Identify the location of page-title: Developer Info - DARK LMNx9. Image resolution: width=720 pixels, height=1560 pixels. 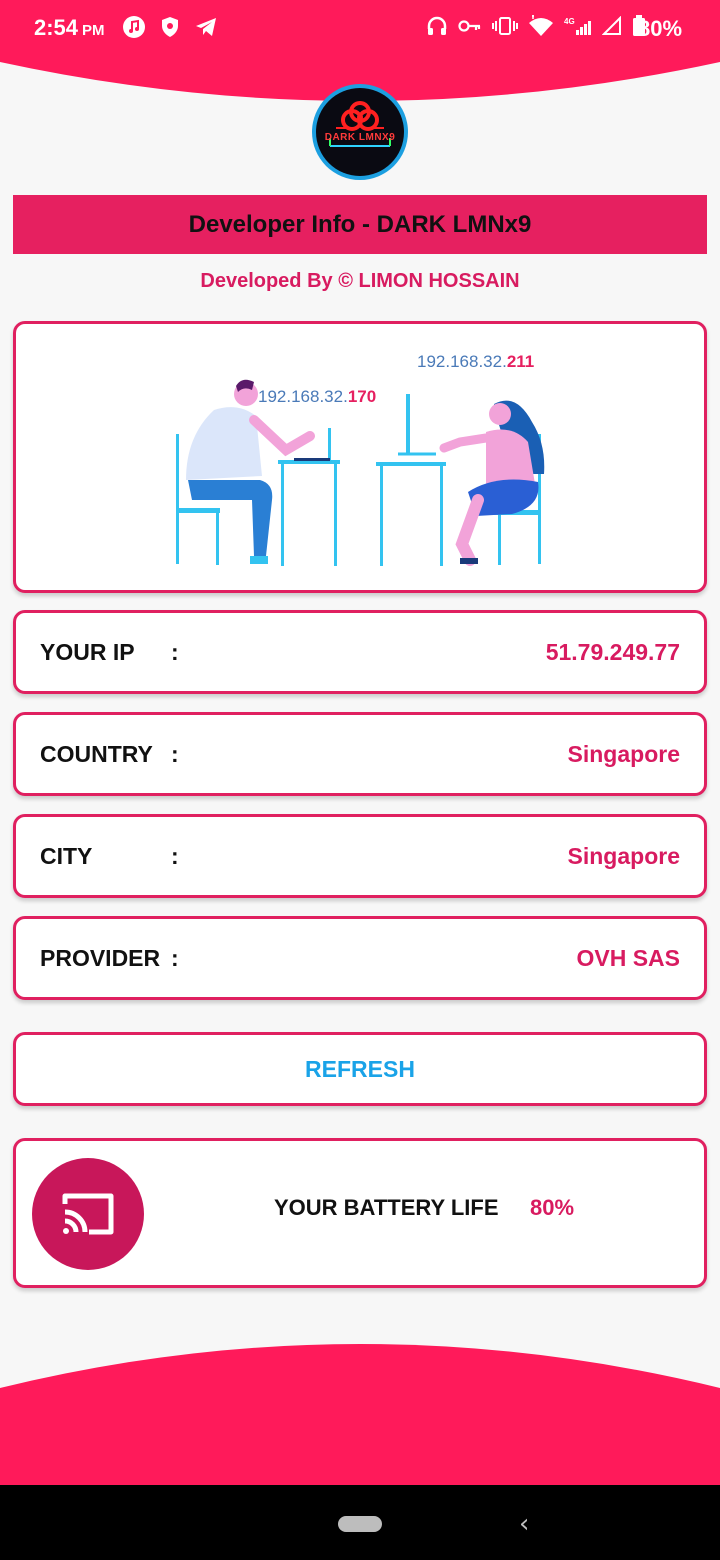
(360, 224).